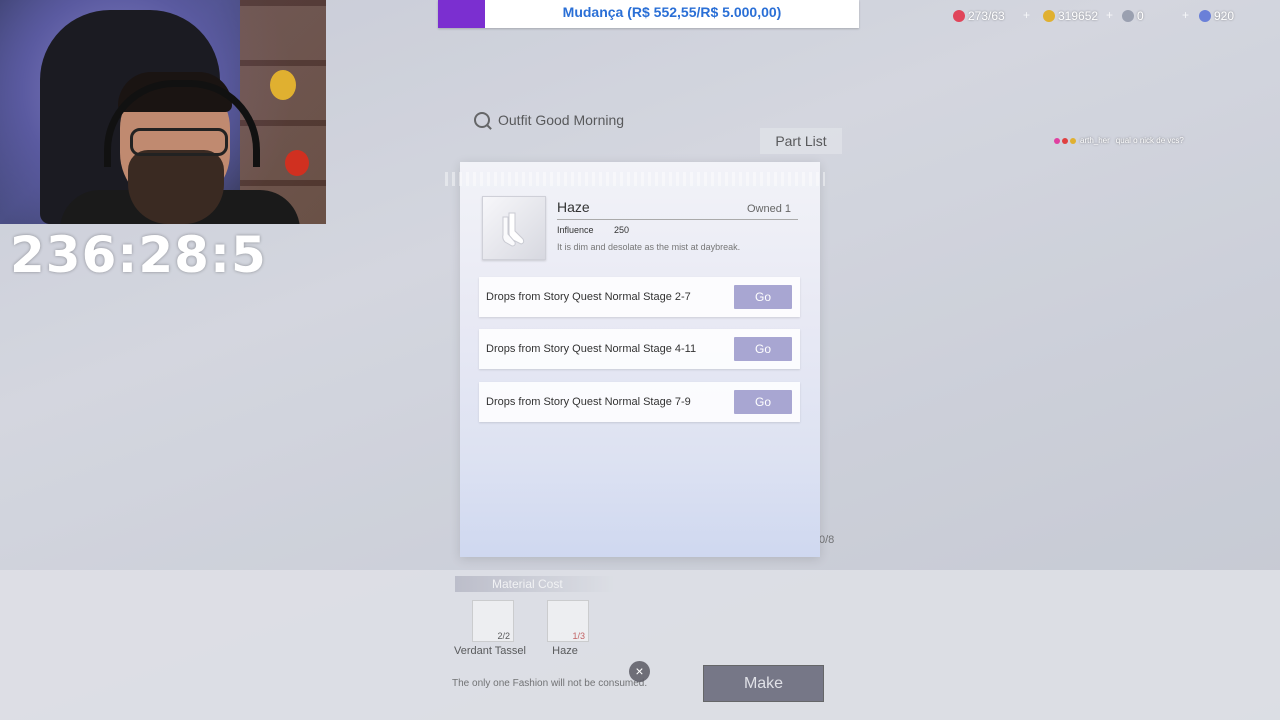 The height and width of the screenshot is (720, 1280). Describe the element at coordinates (959, 16) in the screenshot. I see `heart-icon` at that location.